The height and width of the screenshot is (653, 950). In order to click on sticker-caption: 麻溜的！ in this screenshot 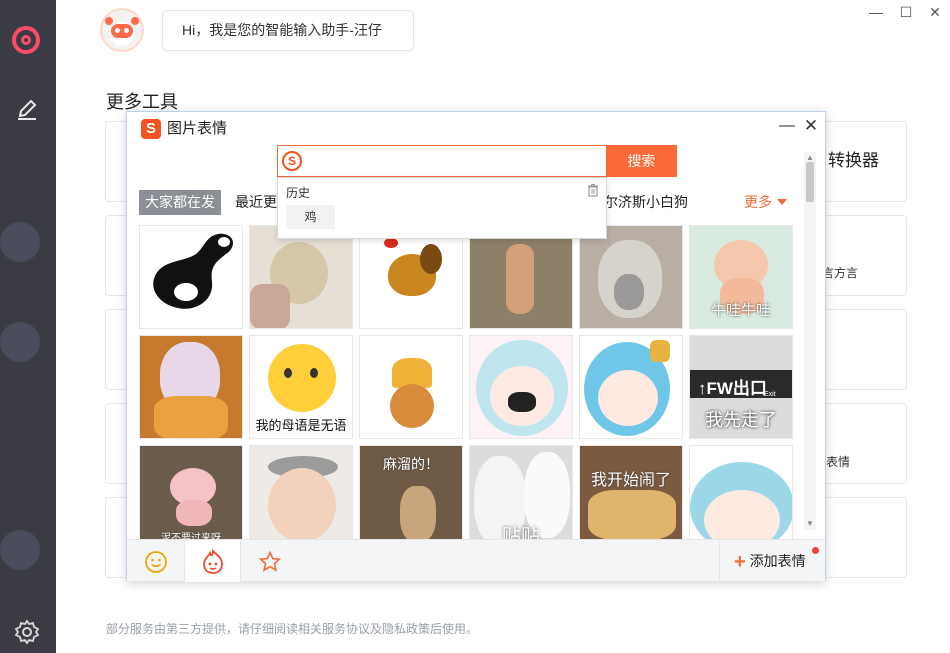, I will do `click(411, 464)`.